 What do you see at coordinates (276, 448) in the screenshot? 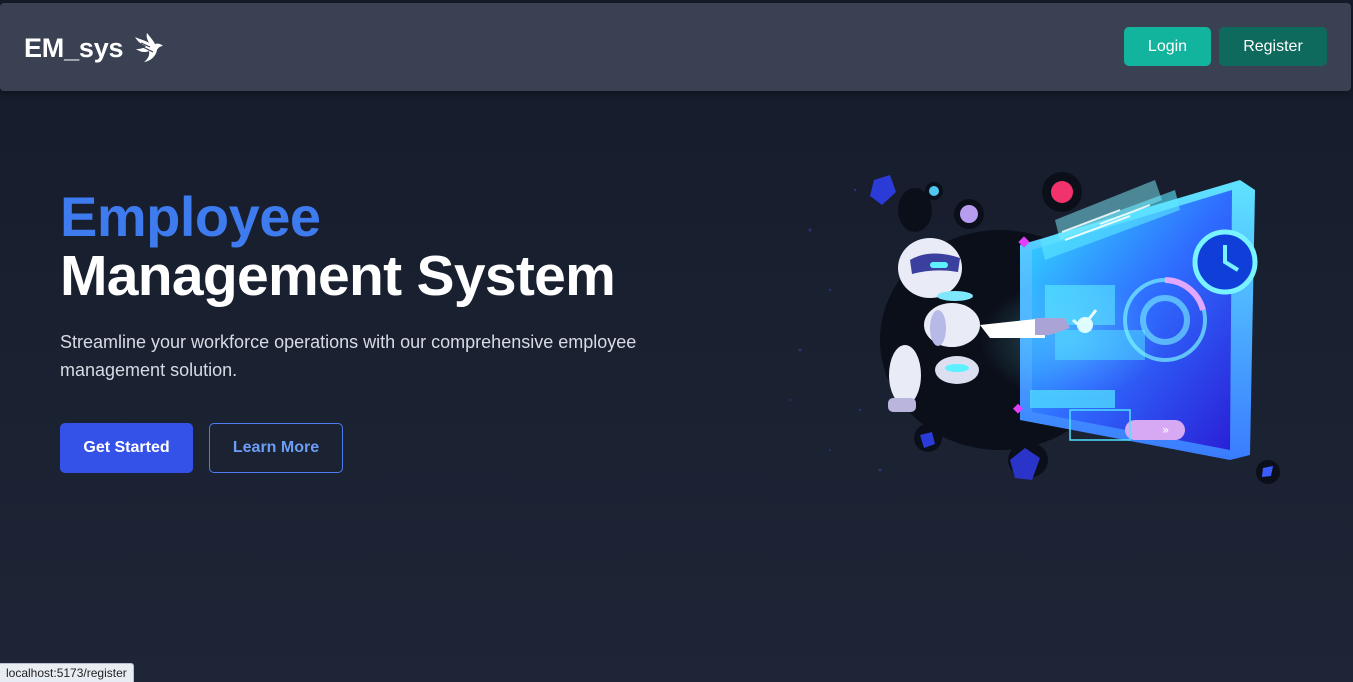
I see `learn-more-button: Learn More` at bounding box center [276, 448].